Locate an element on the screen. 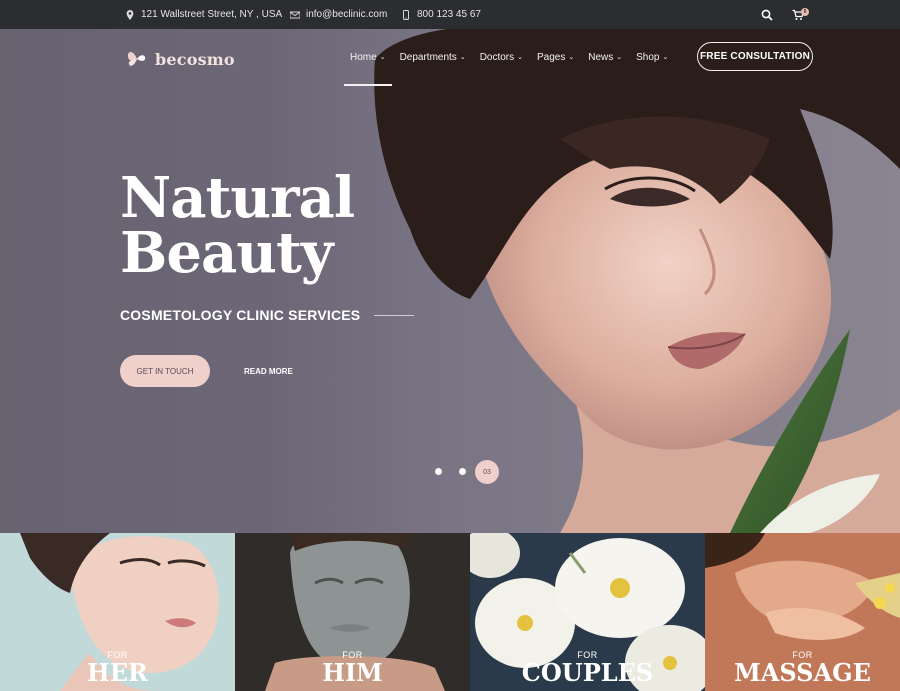  nav-item-label: Home is located at coordinates (363, 57).